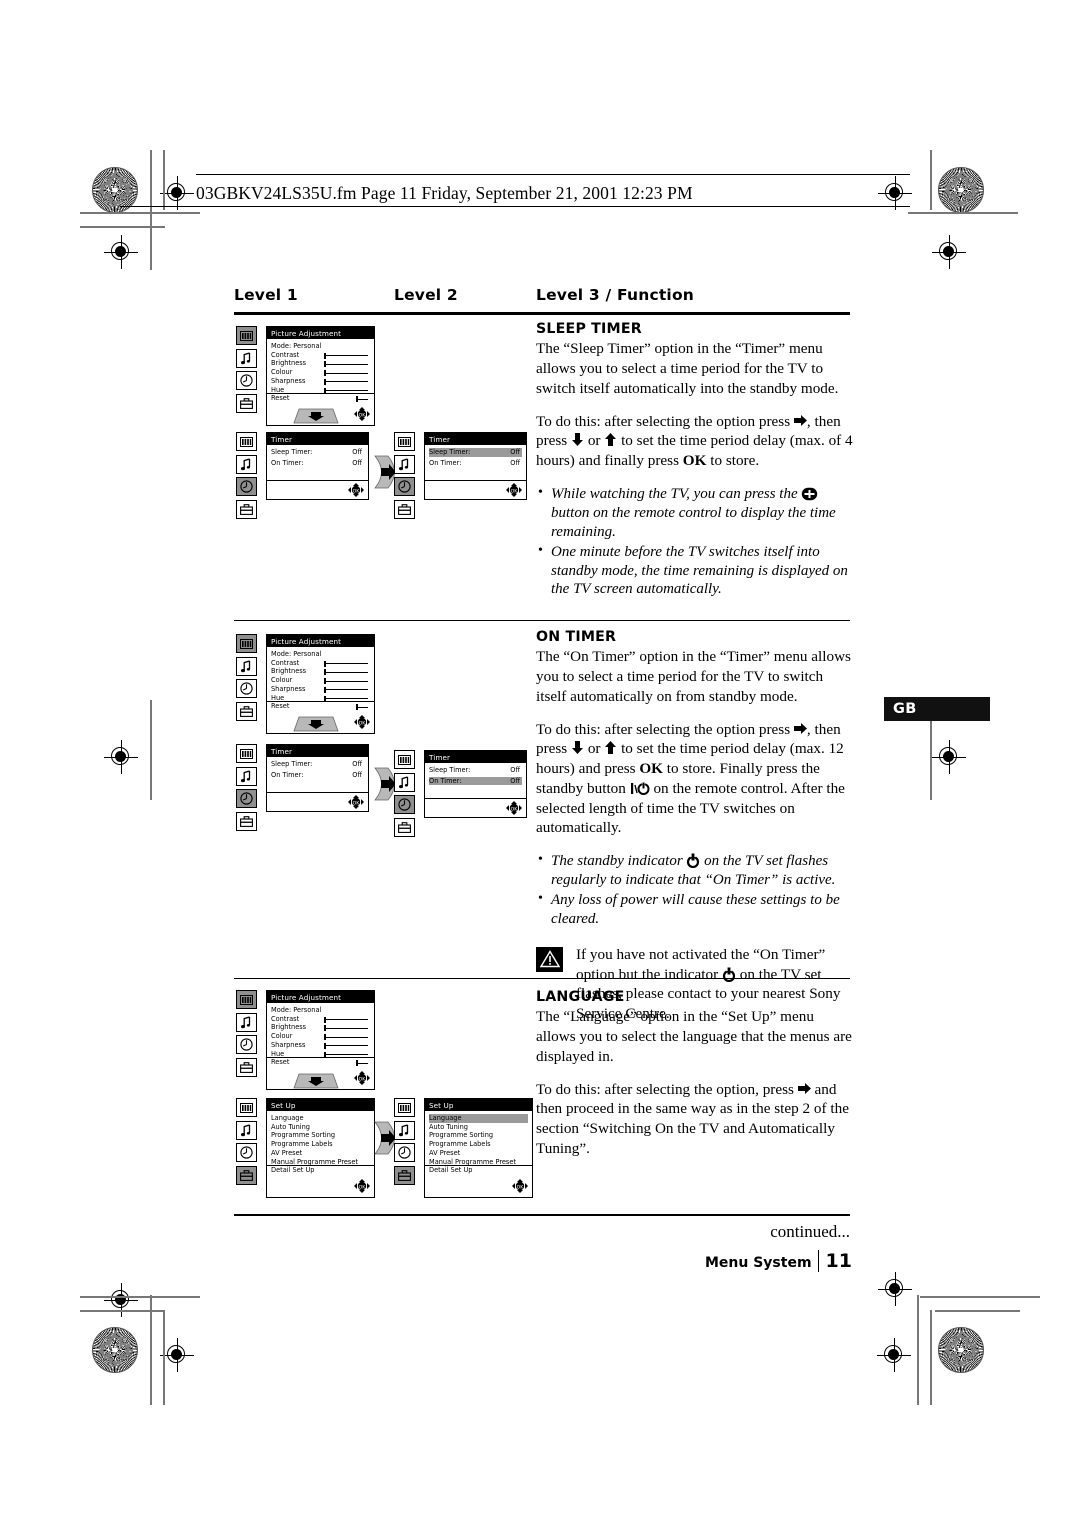 This screenshot has height=1528, width=1080. What do you see at coordinates (515, 462) in the screenshot?
I see `osd-value: Off` at bounding box center [515, 462].